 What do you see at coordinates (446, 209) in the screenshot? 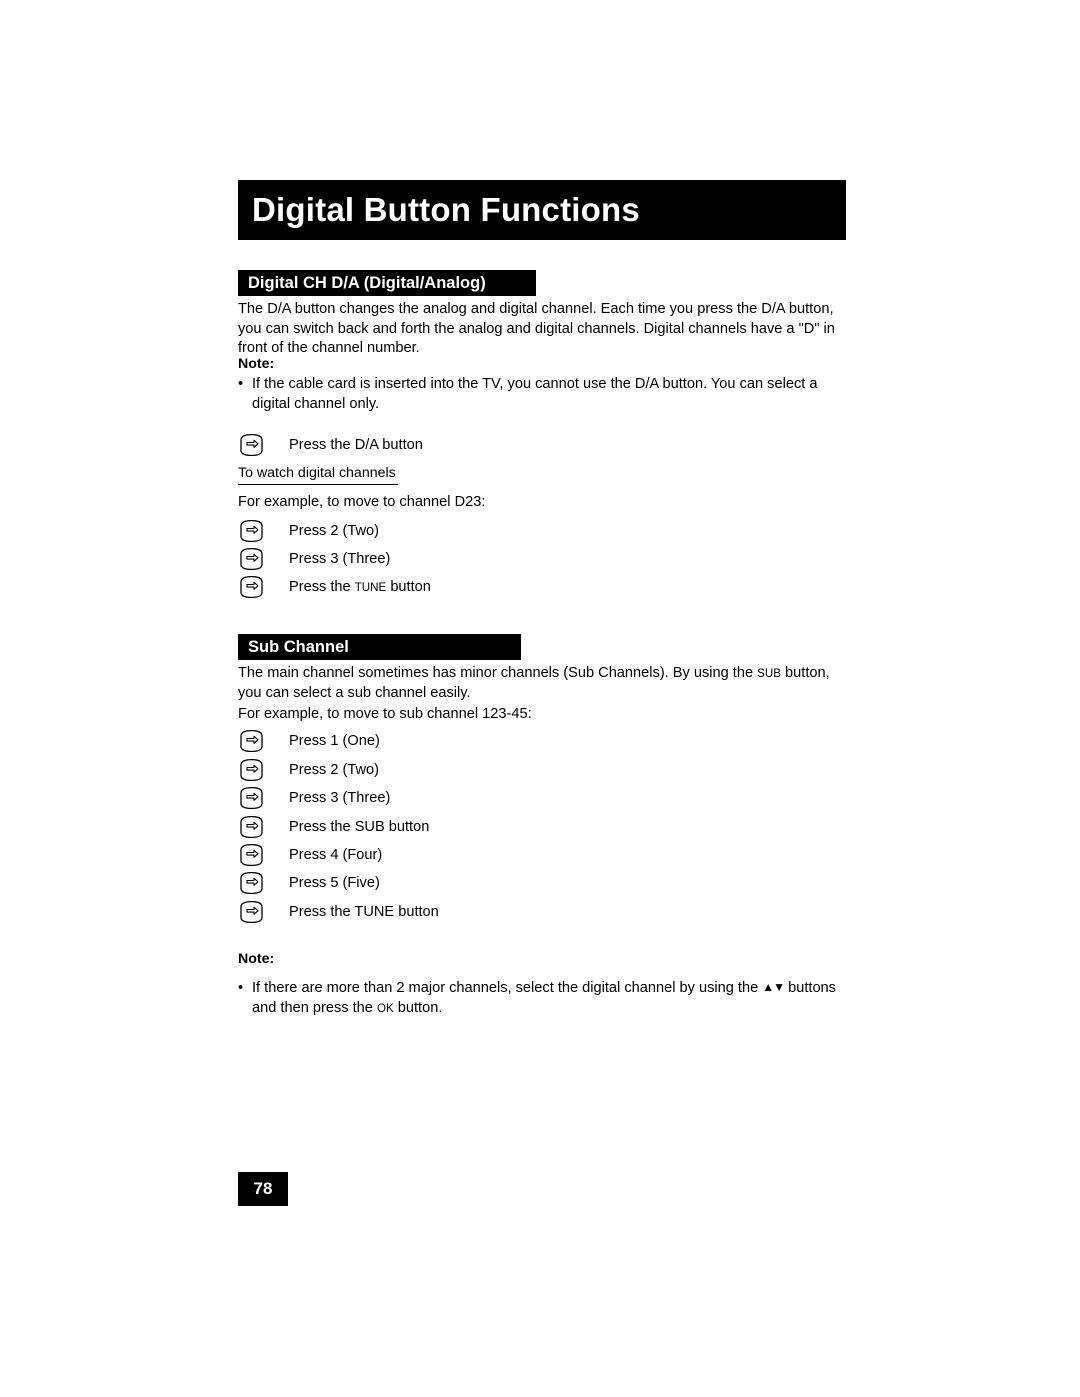
I see `page-title: Digital Button Functions` at bounding box center [446, 209].